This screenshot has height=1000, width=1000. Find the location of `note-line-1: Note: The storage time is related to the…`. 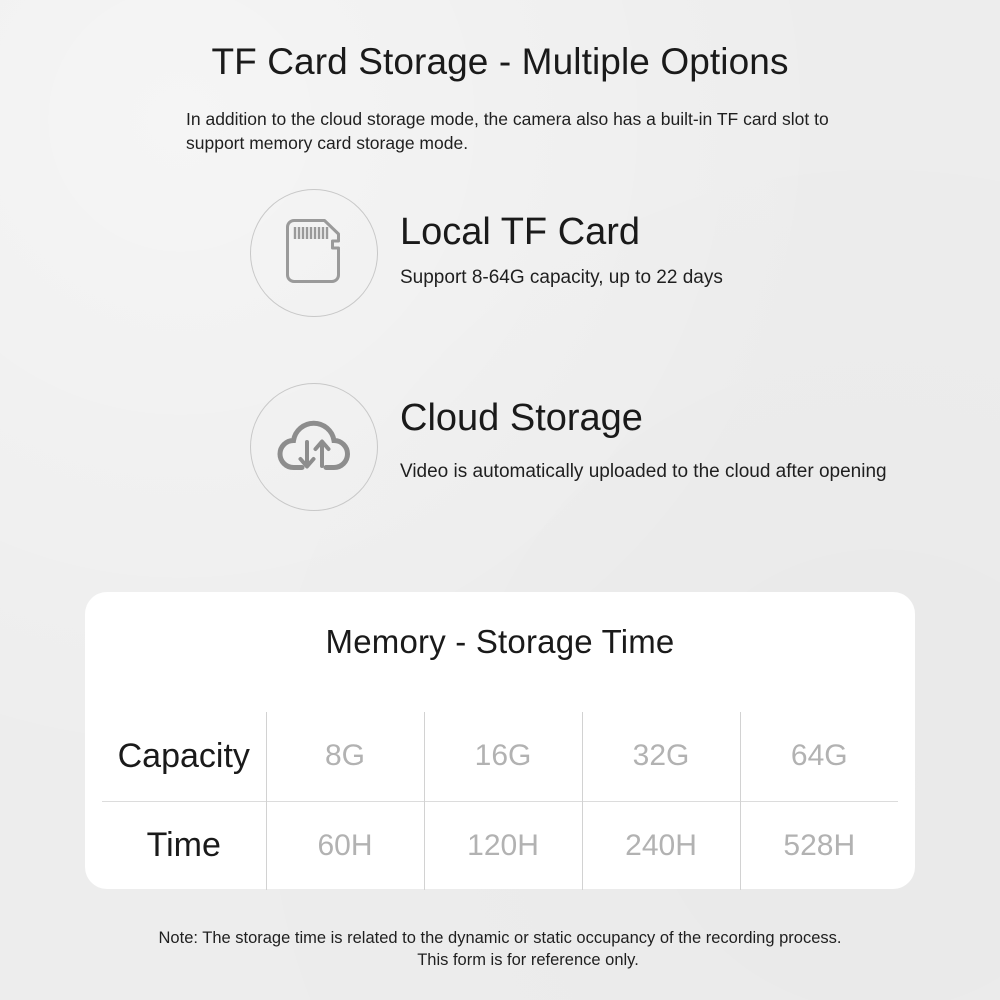

note-line-1: Note: The storage time is related to the… is located at coordinates (500, 938).